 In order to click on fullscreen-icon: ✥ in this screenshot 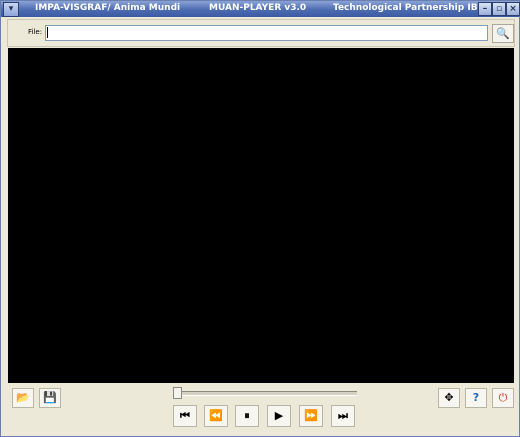, I will do `click(449, 397)`.